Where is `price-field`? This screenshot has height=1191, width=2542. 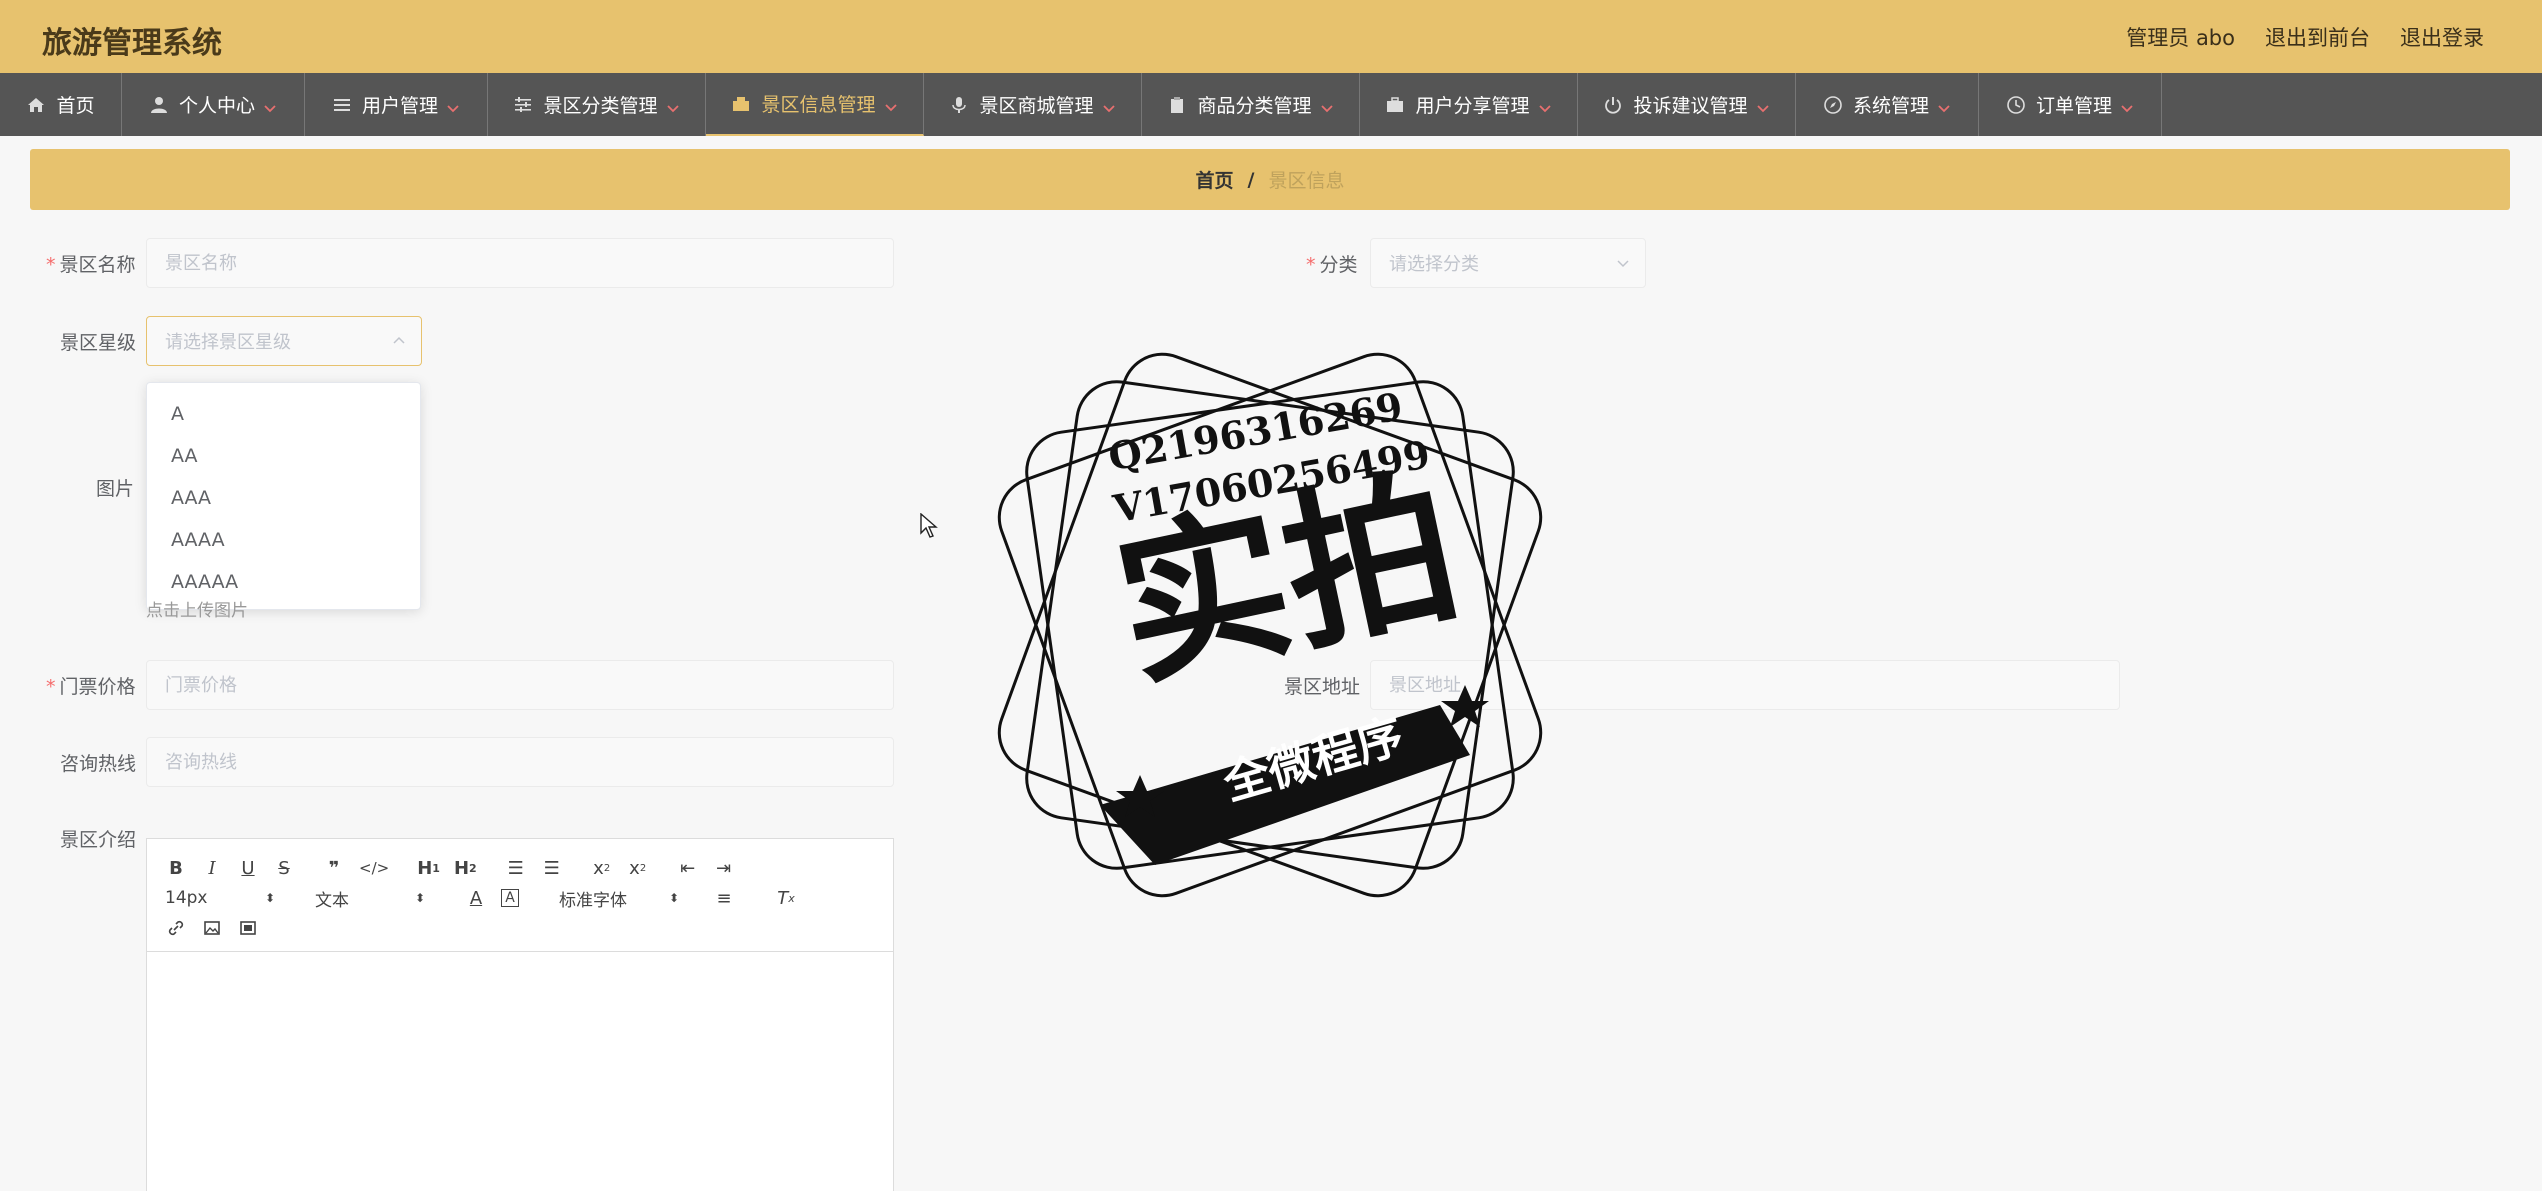 price-field is located at coordinates (520, 685).